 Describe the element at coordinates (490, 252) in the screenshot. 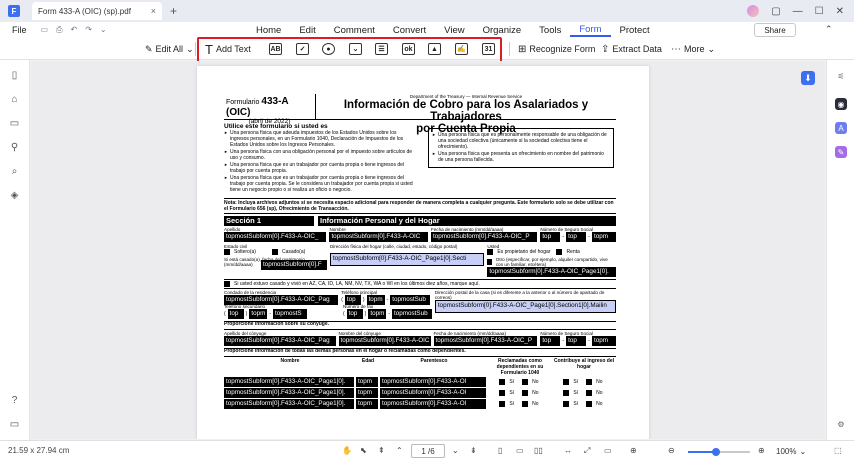

I see `propietario-checkbox` at that location.